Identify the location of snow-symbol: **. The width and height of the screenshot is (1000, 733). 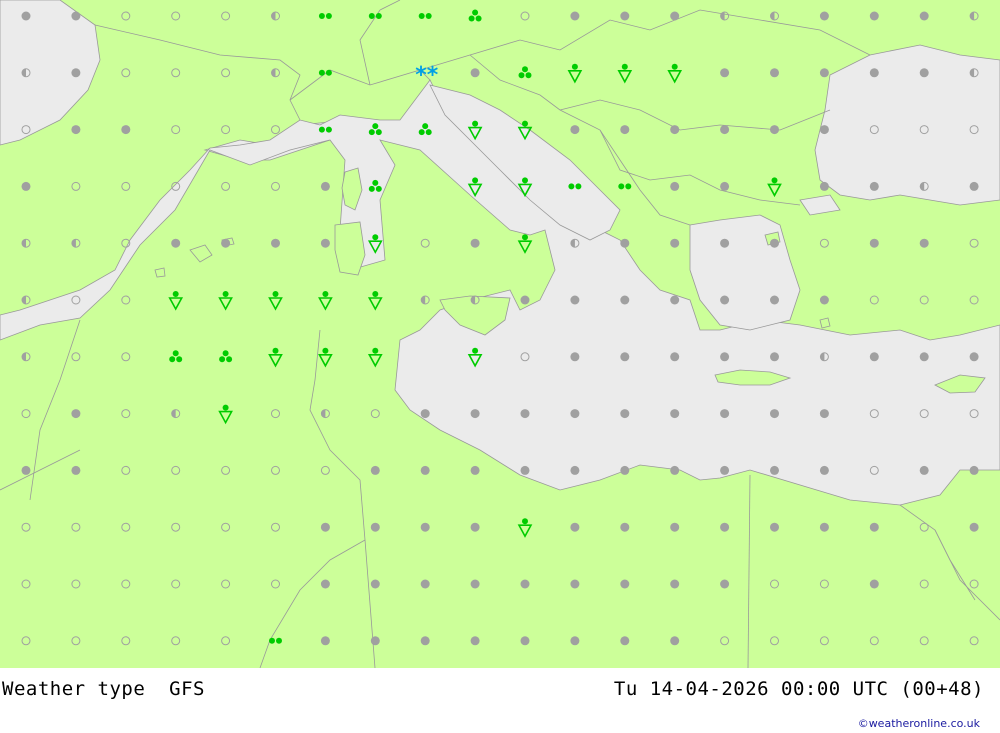
(427, 75).